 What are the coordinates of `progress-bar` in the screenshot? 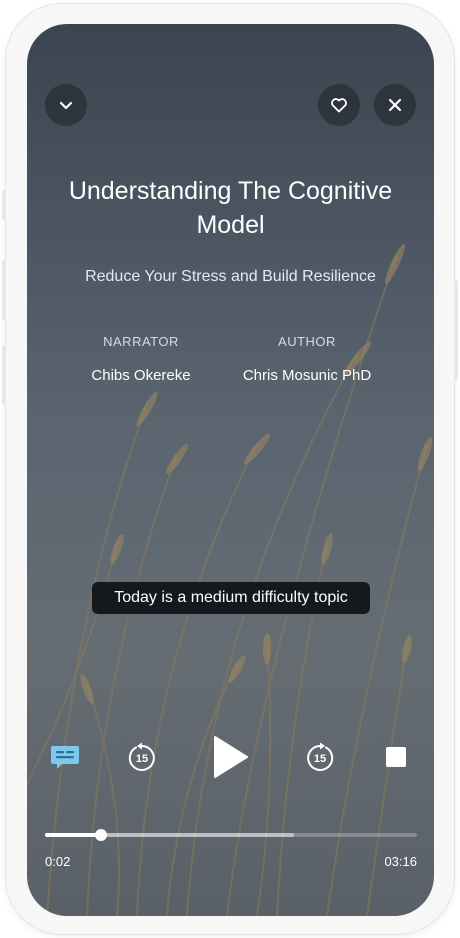 It's located at (231, 835).